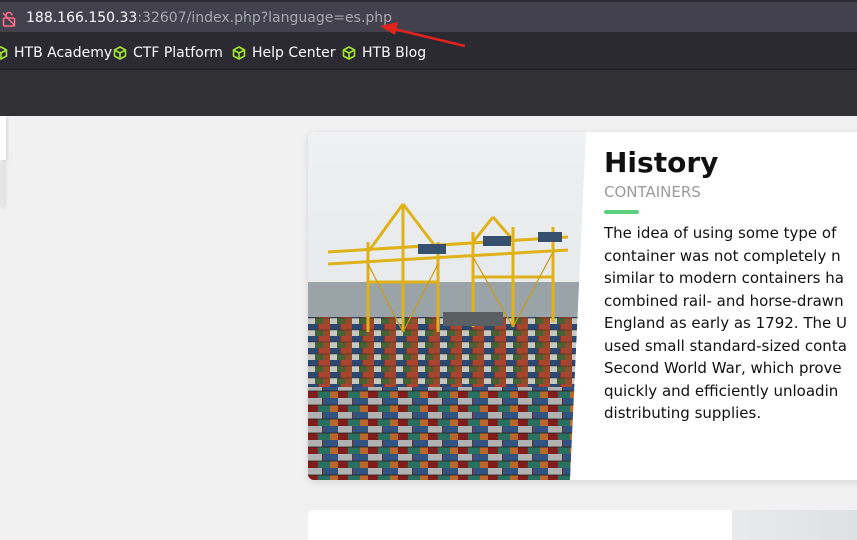 This screenshot has height=540, width=857. Describe the element at coordinates (428, 93) in the screenshot. I see `site-navbar` at that location.